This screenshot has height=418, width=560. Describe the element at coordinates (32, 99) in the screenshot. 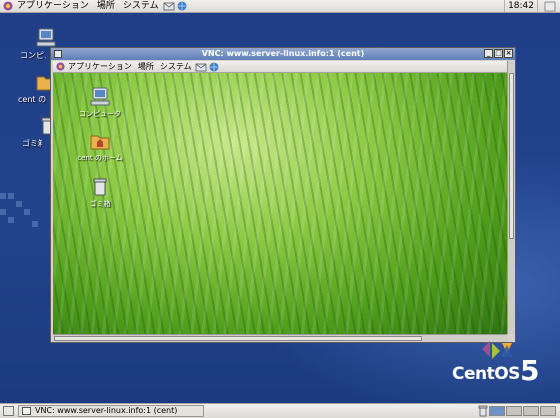

I see `desktop-icon-label: cent のホーム` at that location.